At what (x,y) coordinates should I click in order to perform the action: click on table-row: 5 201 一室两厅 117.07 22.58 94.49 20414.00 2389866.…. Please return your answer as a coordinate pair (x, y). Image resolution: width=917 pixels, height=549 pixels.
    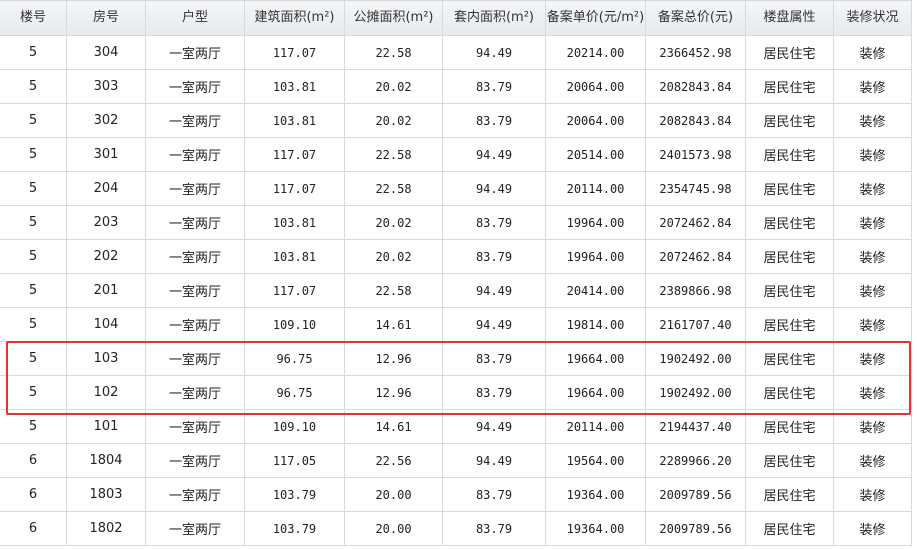
    Looking at the image, I should click on (456, 290).